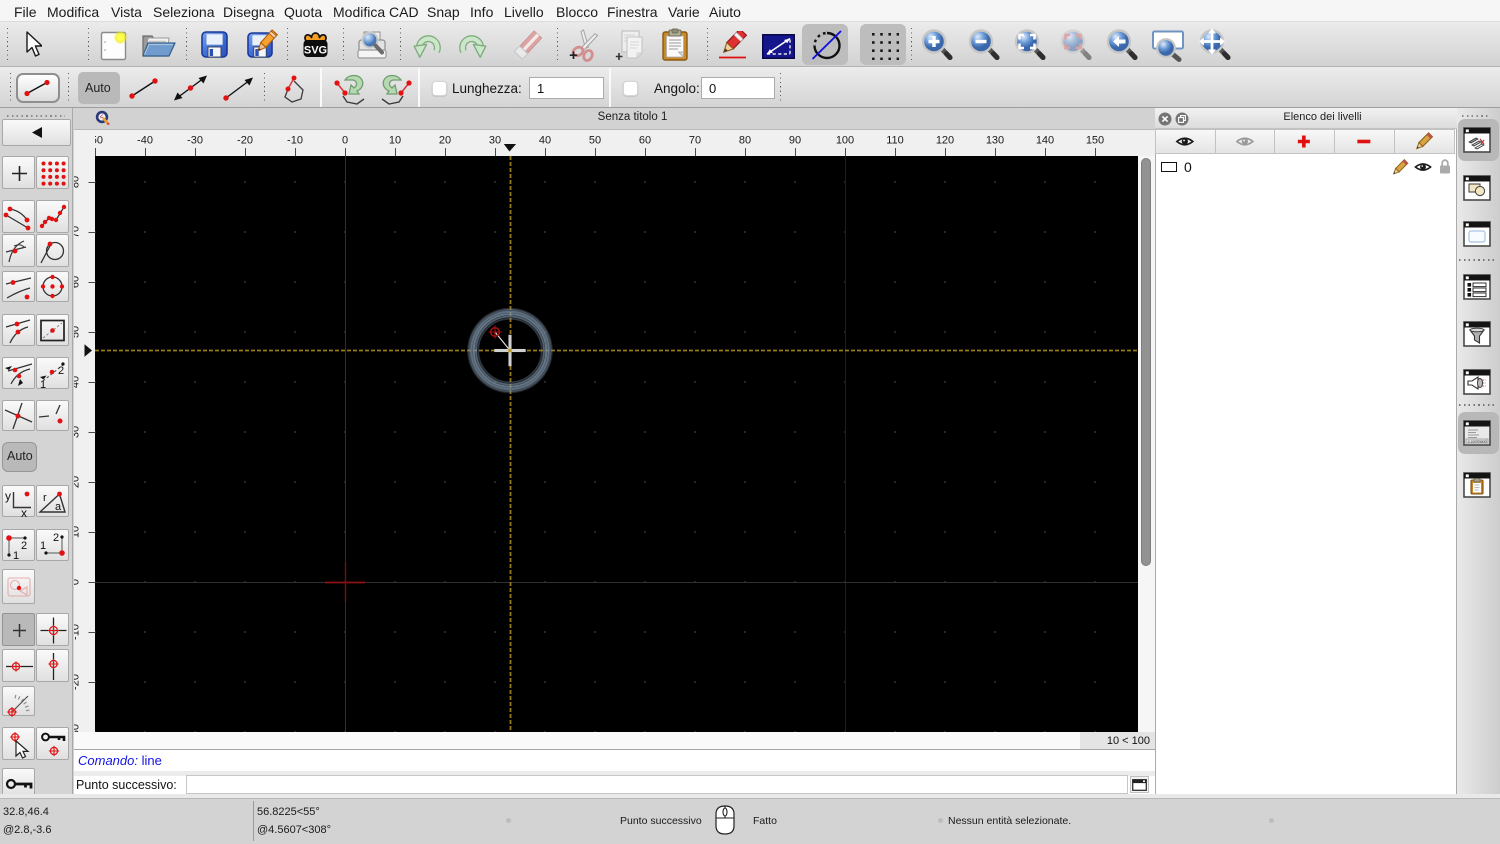 Image resolution: width=1500 pixels, height=844 pixels. What do you see at coordinates (145, 141) in the screenshot?
I see `svg-text: -40` at bounding box center [145, 141].